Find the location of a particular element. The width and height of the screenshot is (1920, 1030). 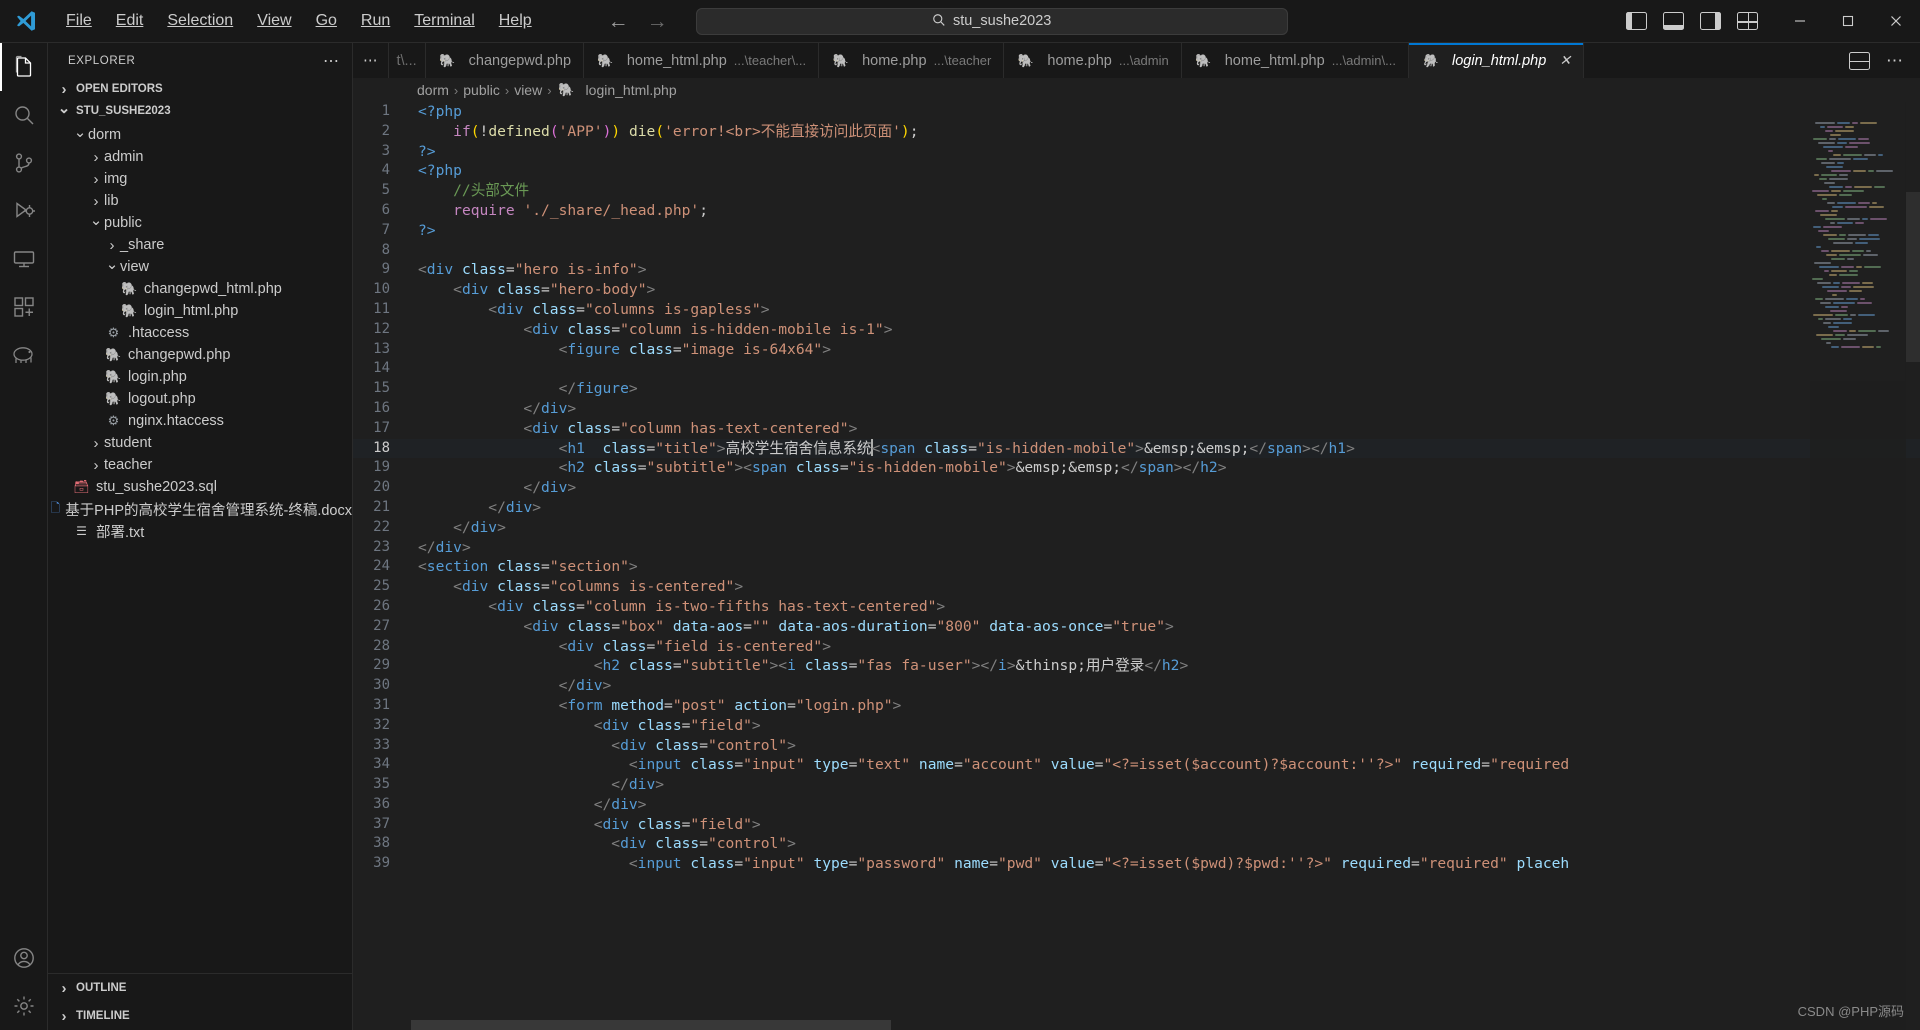

code-line: 28 <div class="field is-centered"> is located at coordinates (1136, 647).